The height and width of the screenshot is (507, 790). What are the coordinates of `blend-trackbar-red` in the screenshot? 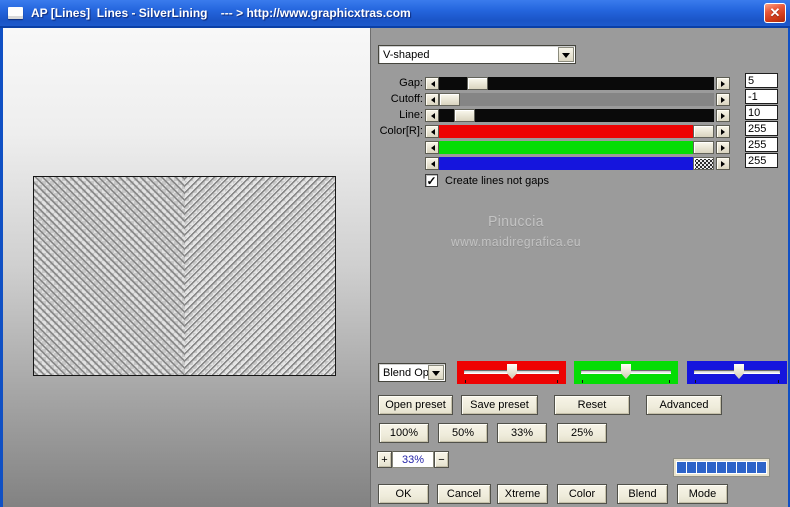 It's located at (511, 372).